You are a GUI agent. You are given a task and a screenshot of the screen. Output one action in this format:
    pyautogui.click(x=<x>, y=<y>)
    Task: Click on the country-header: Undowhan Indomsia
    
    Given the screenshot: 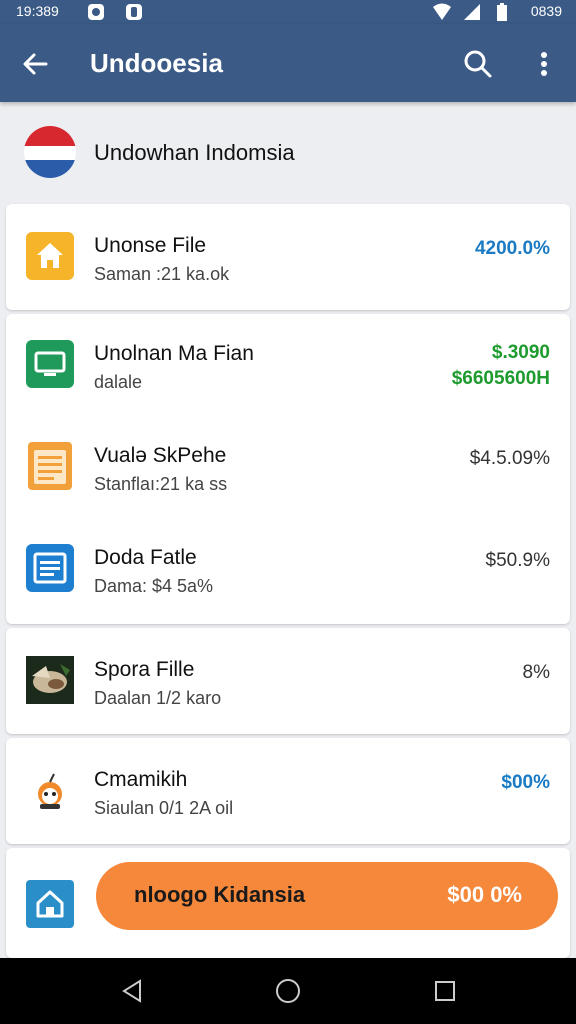 What is the action you would take?
    pyautogui.click(x=288, y=151)
    